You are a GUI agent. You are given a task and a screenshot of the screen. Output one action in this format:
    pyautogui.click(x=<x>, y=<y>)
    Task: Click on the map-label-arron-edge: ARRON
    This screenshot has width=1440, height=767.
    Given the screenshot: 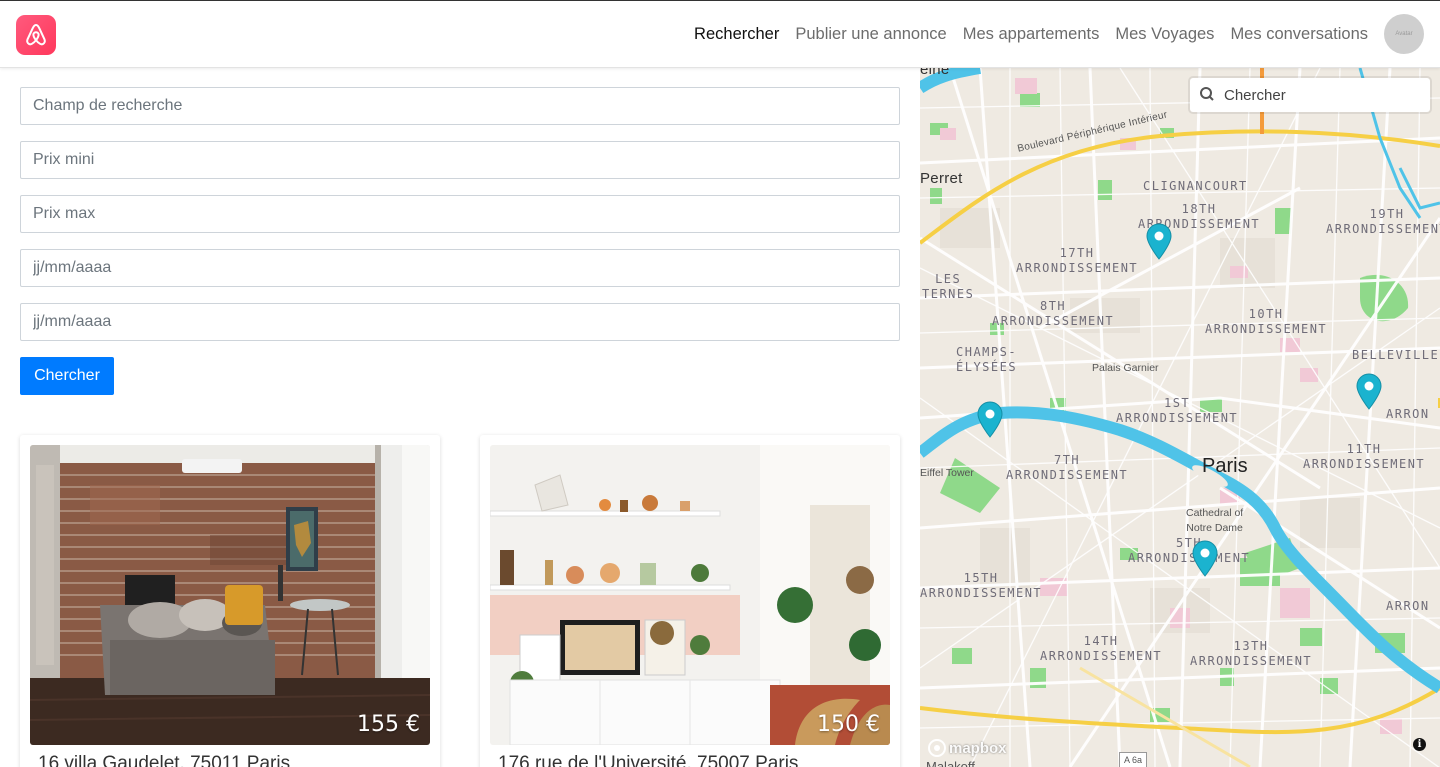 What is the action you would take?
    pyautogui.click(x=1408, y=414)
    